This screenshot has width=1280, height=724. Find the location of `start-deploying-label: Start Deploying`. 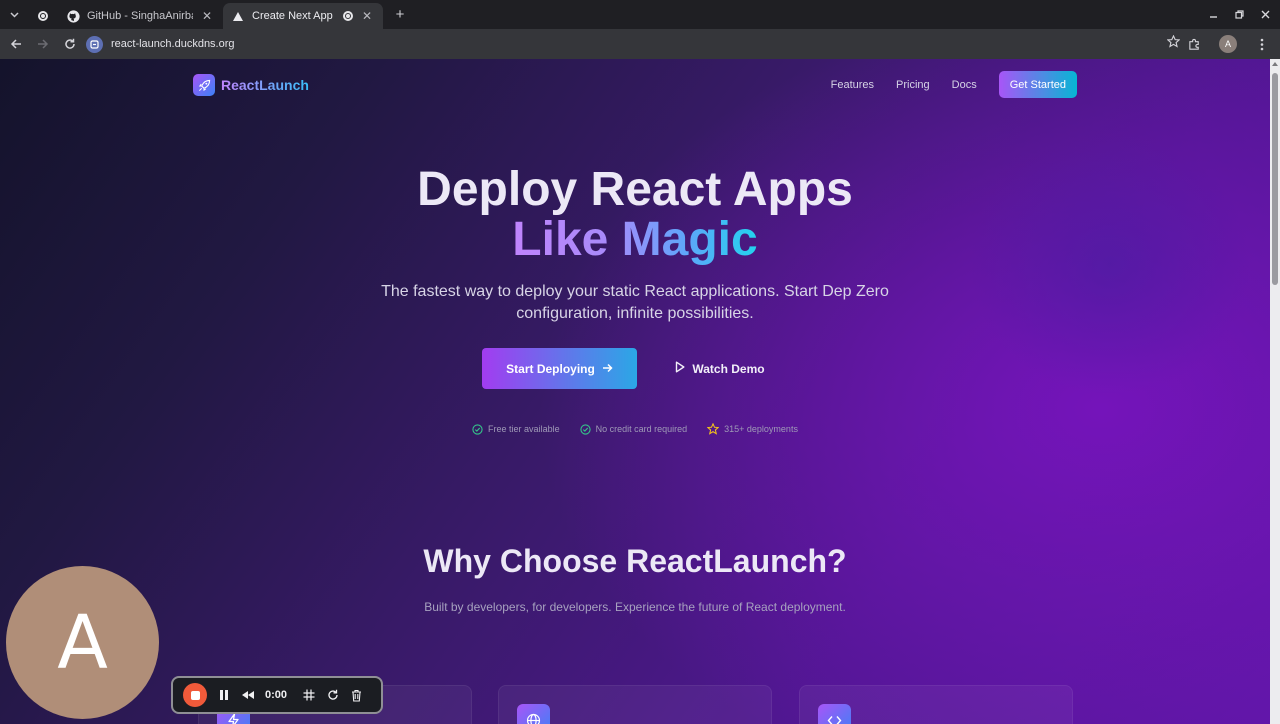

start-deploying-label: Start Deploying is located at coordinates (550, 368).